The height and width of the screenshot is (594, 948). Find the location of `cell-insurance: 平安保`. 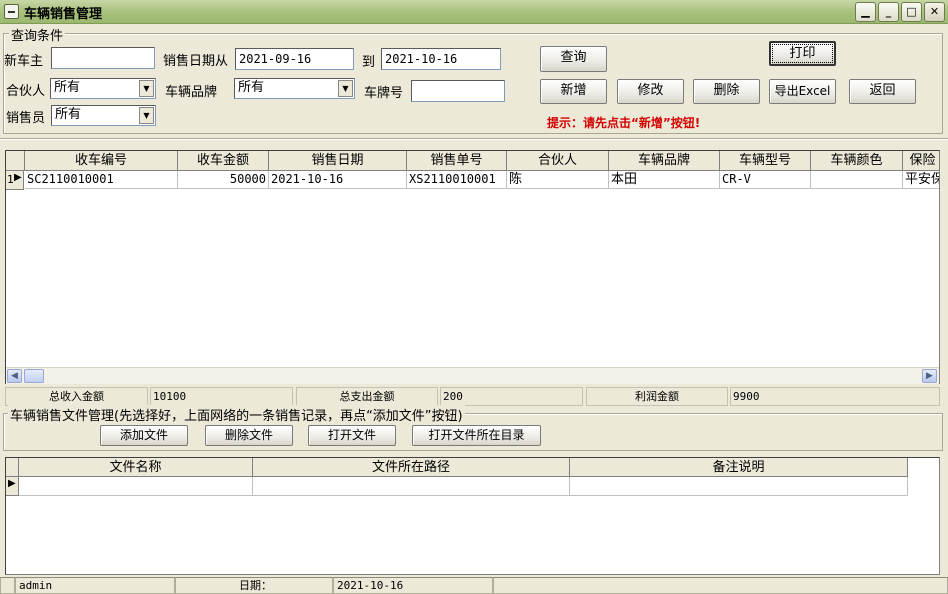

cell-insurance: 平安保 is located at coordinates (921, 180).